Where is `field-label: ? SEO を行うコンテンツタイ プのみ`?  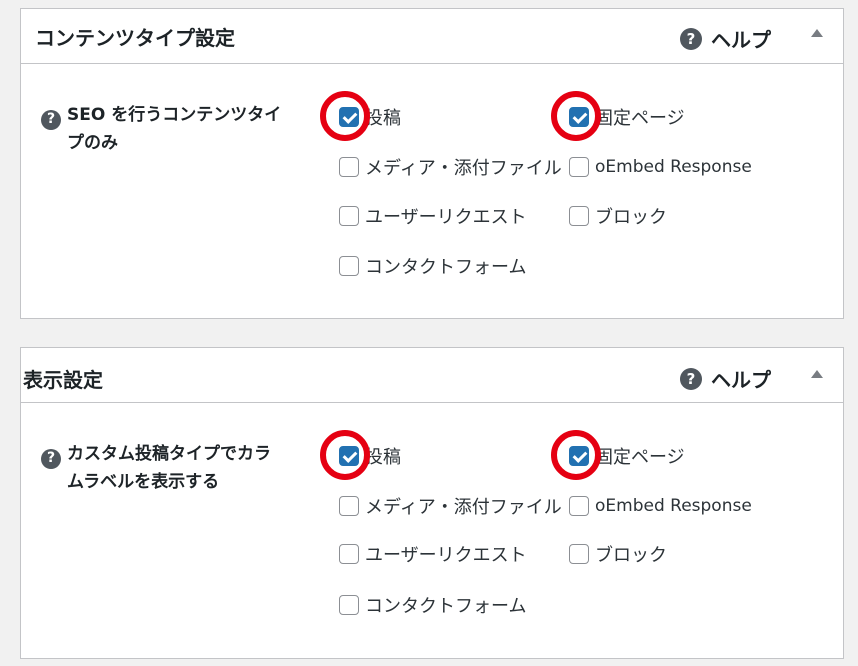 field-label: ? SEO を行うコンテンツタイ プのみ is located at coordinates (176, 129).